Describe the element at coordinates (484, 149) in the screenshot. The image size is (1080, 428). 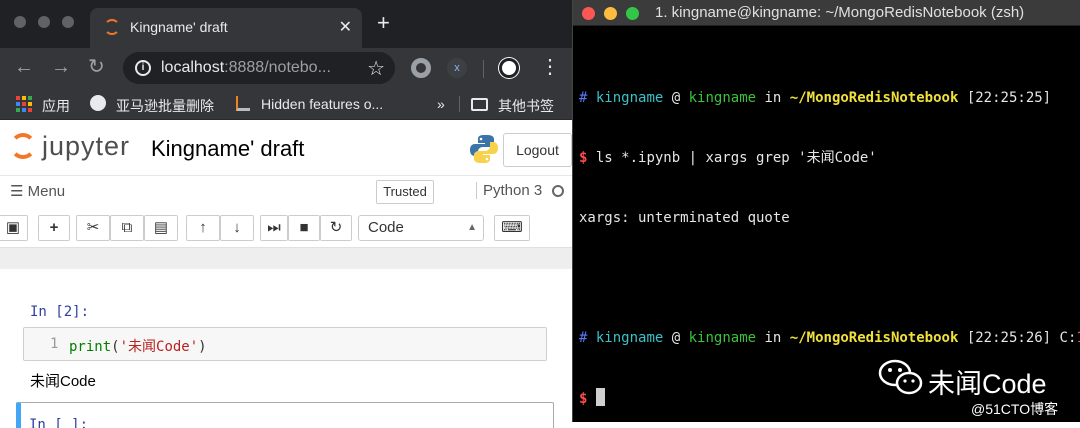
I see `python-logo-icon` at that location.